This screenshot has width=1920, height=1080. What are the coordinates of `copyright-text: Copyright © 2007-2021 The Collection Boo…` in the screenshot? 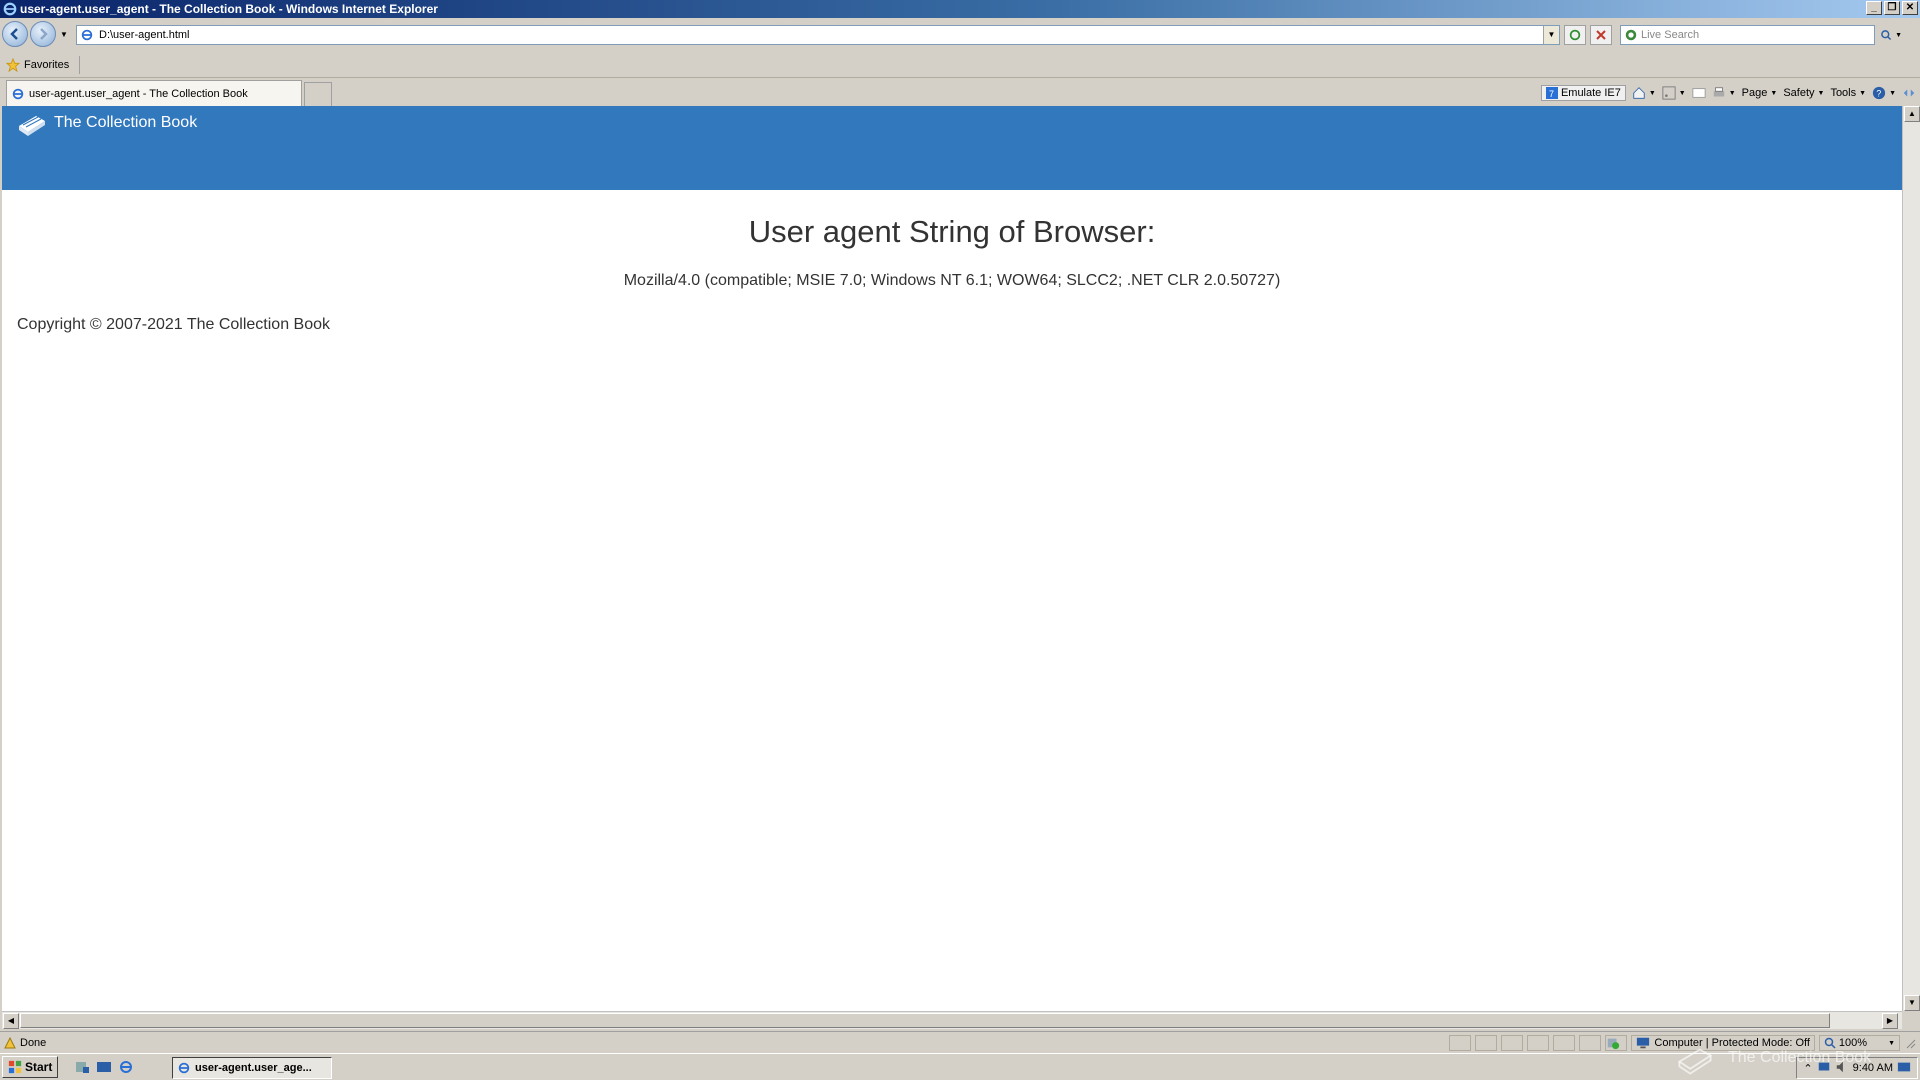 It's located at (174, 324).